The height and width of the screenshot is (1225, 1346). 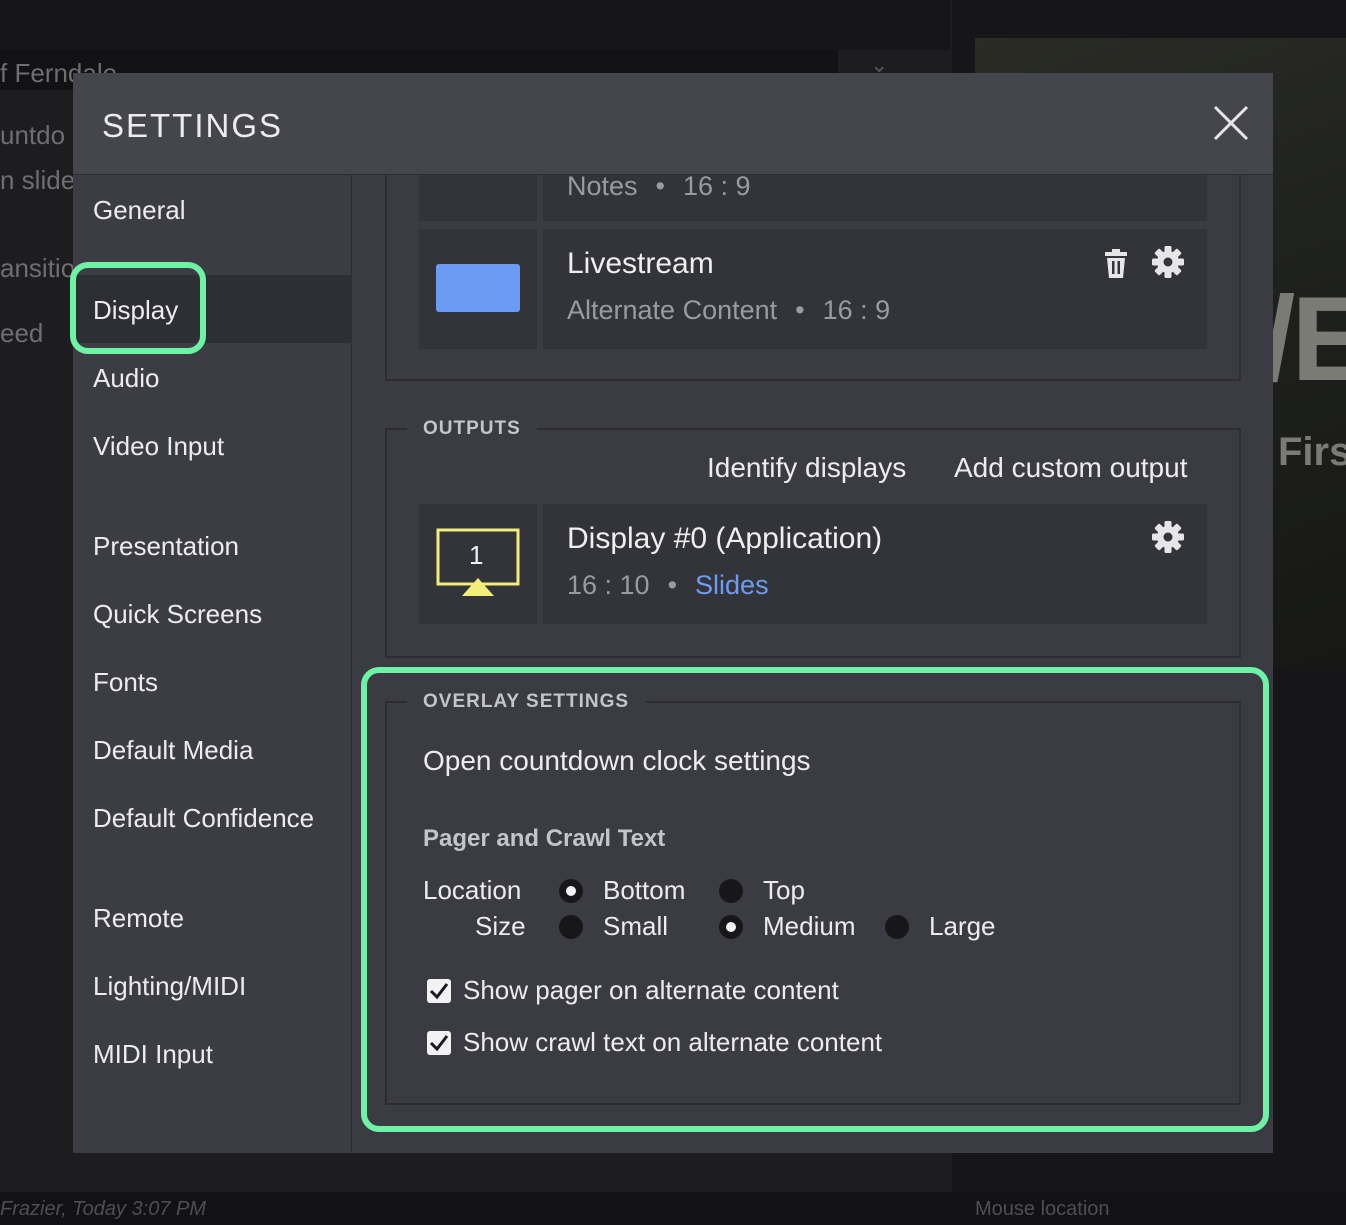 What do you see at coordinates (472, 429) in the screenshot?
I see `outputs-legend: OUTPUTS` at bounding box center [472, 429].